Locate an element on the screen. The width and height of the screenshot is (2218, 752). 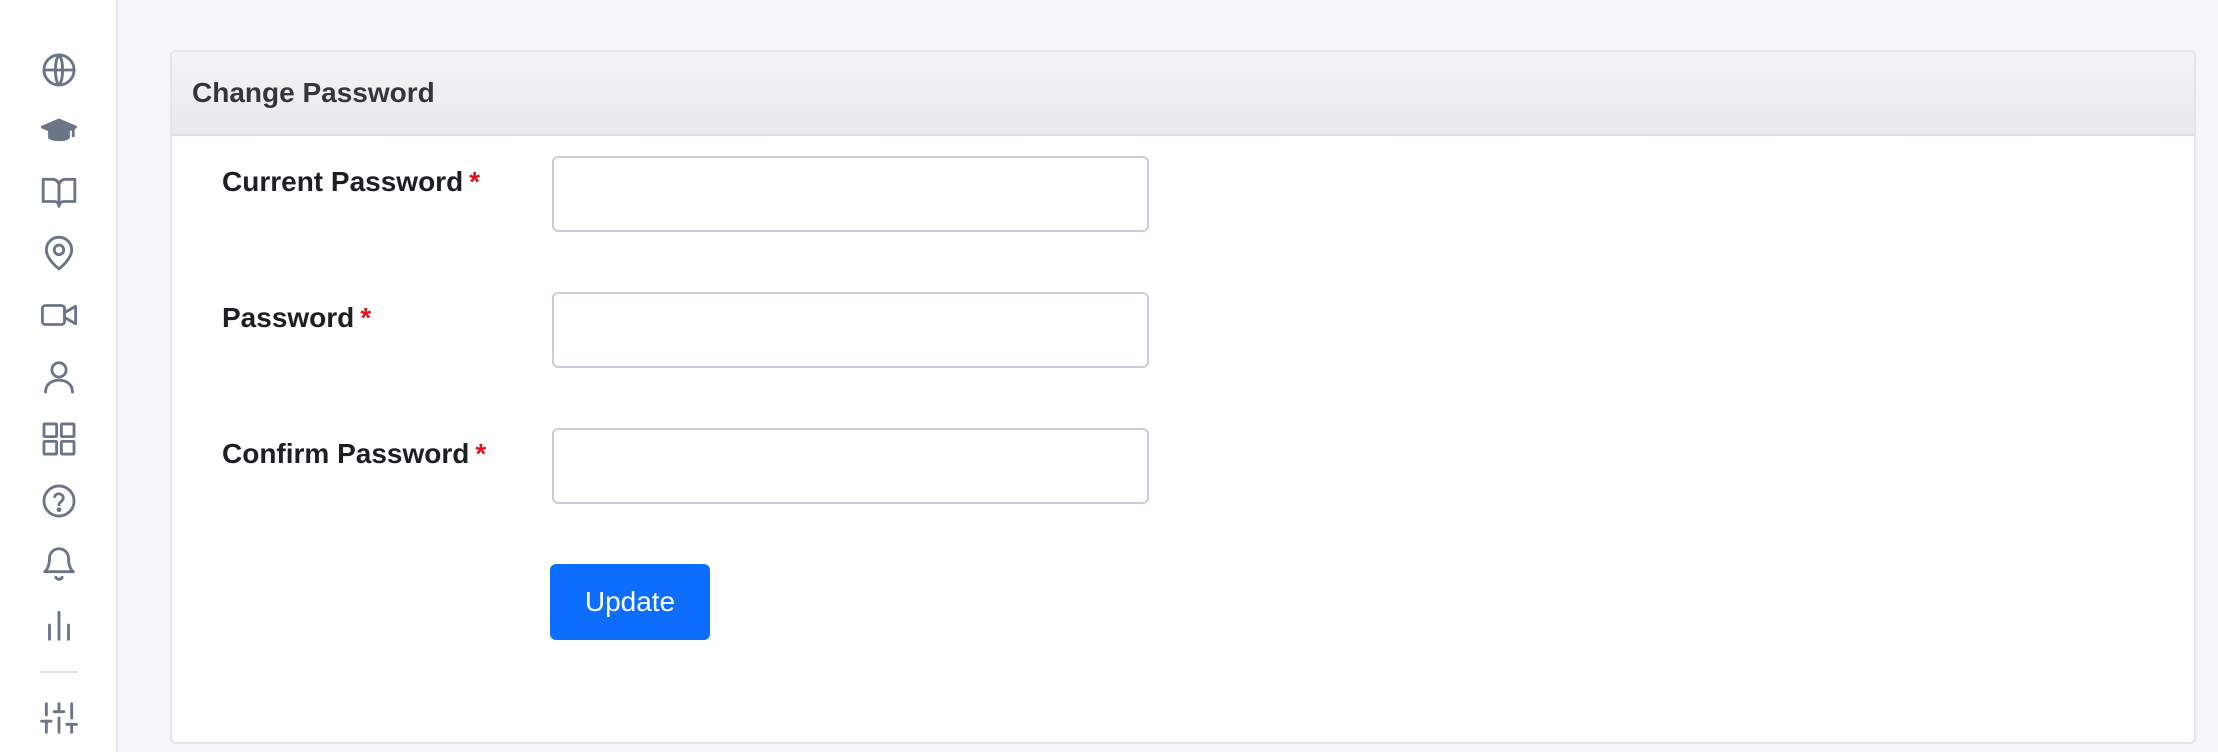
book-open-icon is located at coordinates (59, 192).